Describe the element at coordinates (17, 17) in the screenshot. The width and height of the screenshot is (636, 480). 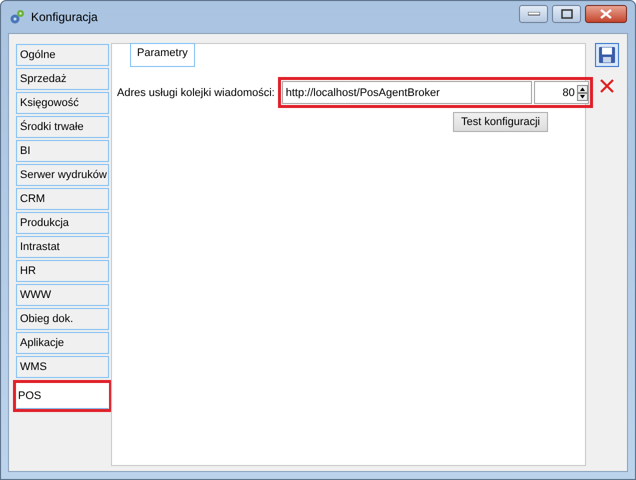
I see `gears-icon` at that location.